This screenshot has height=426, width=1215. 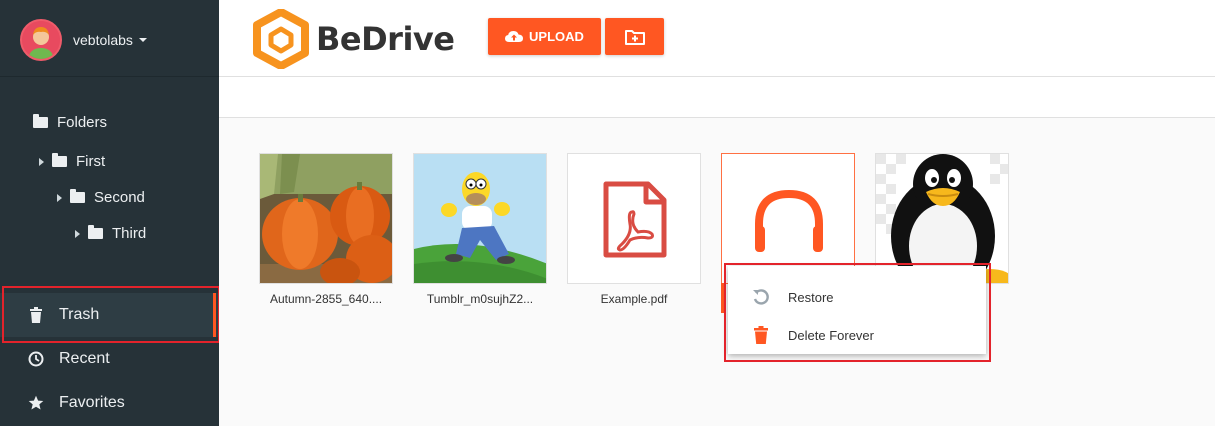 What do you see at coordinates (110, 233) in the screenshot?
I see `folder-third: Third` at bounding box center [110, 233].